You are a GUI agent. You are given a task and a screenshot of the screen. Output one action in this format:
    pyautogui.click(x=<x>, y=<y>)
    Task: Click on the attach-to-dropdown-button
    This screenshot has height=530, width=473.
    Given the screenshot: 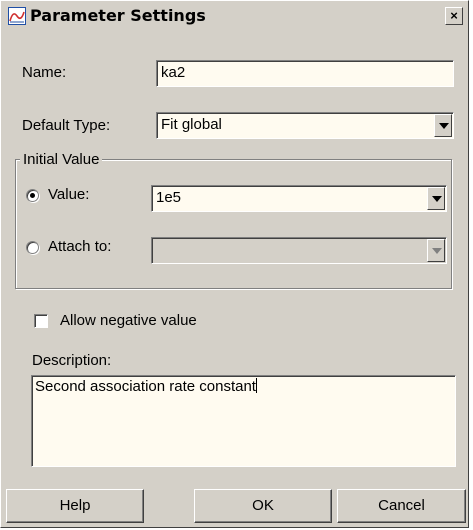 What is the action you would take?
    pyautogui.click(x=436, y=250)
    